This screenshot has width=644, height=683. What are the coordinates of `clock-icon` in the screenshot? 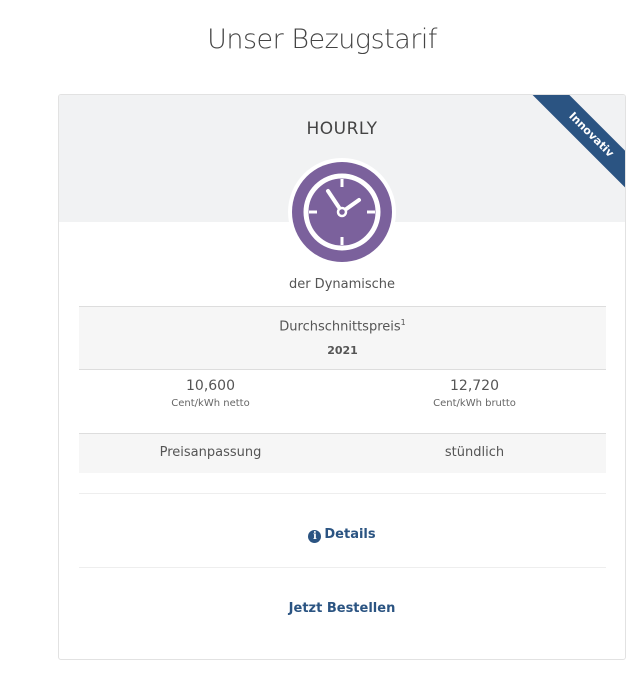 It's located at (342, 212).